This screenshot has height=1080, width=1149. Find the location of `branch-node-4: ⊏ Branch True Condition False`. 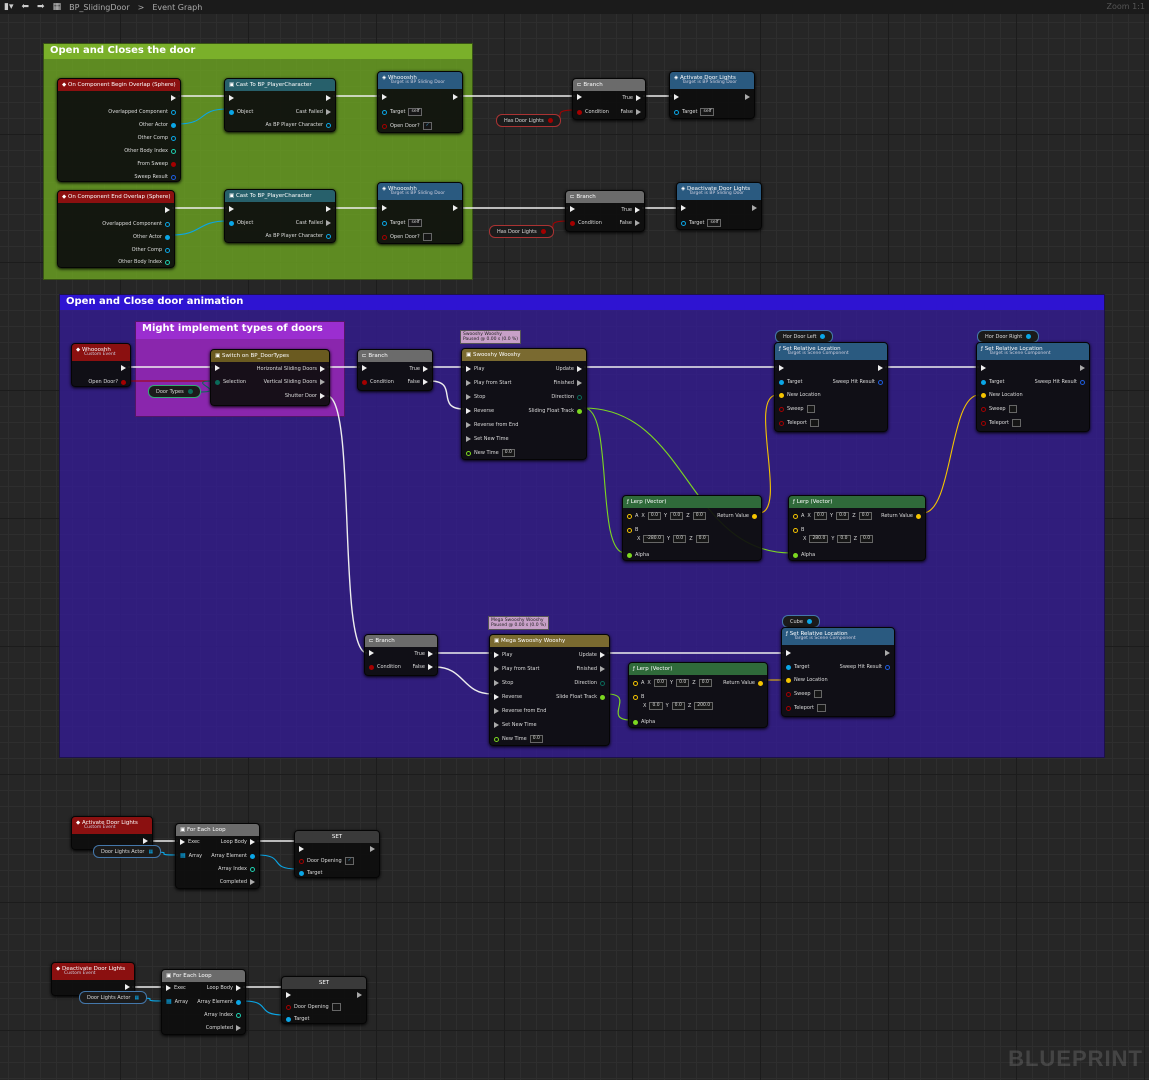

branch-node-4: ⊏ Branch True Condition False is located at coordinates (401, 655).